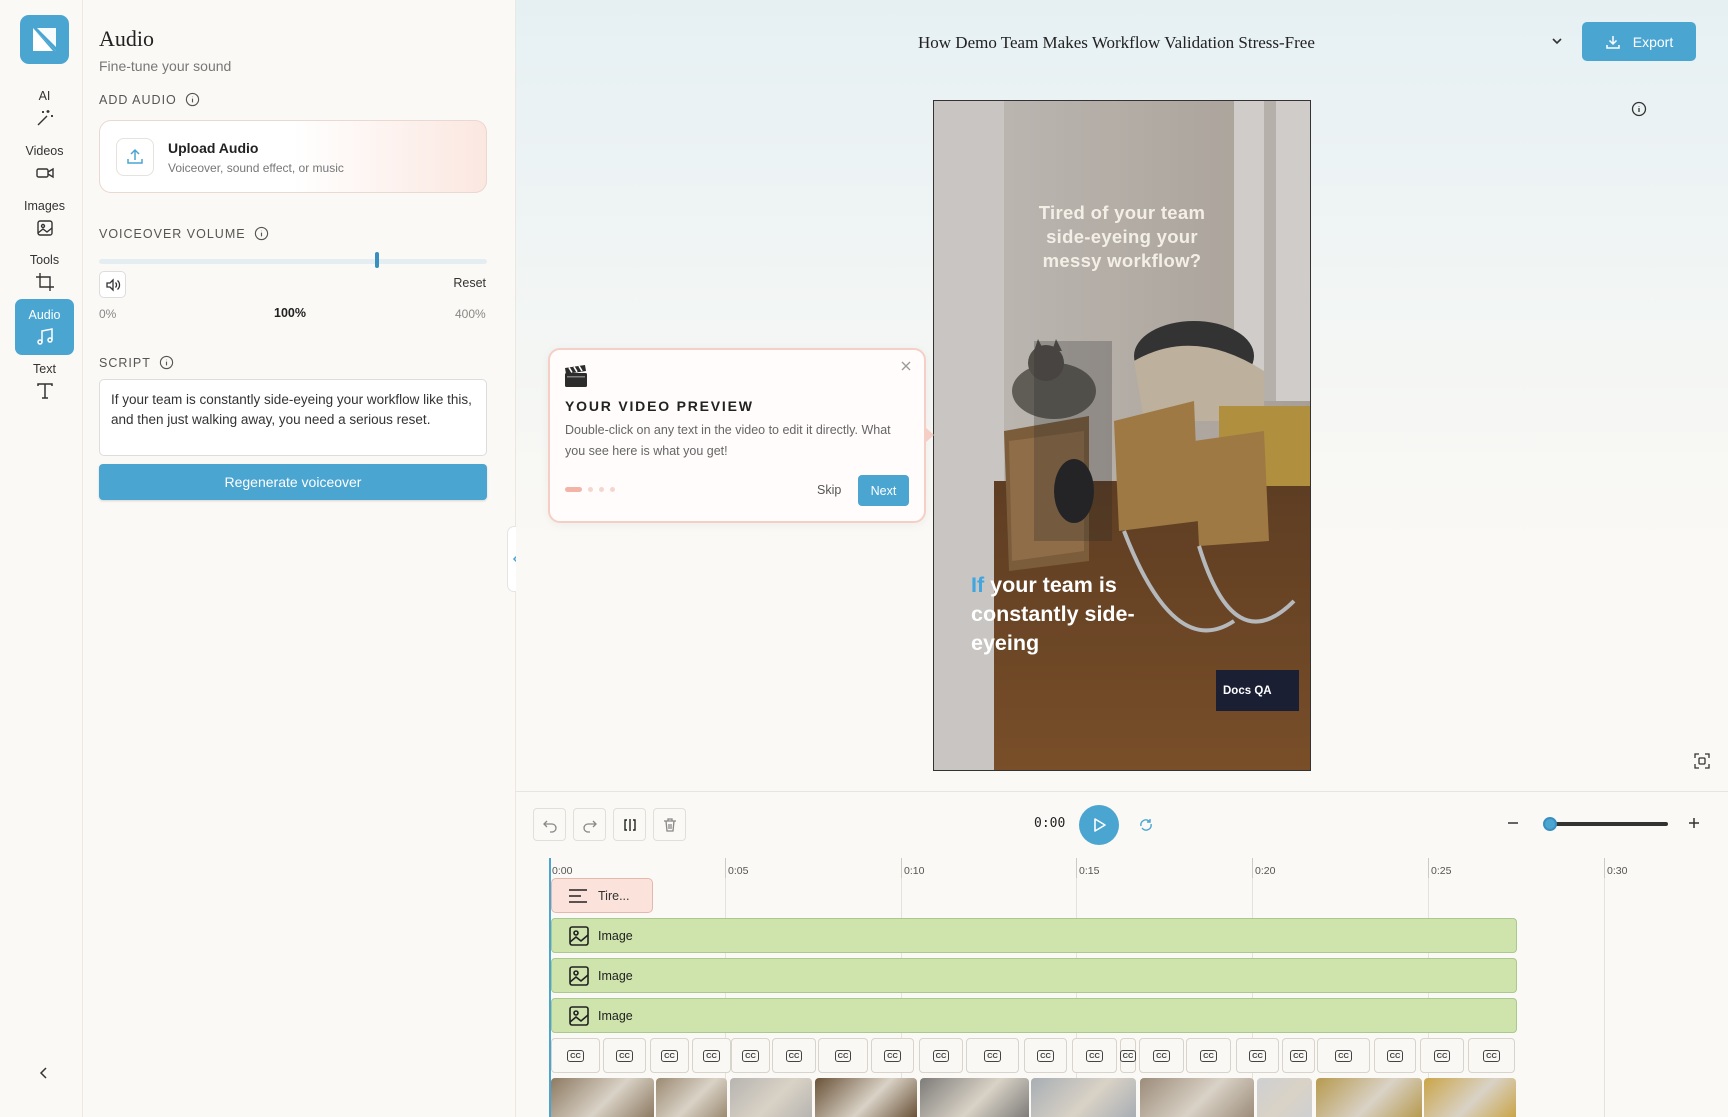 Image resolution: width=1728 pixels, height=1117 pixels. Describe the element at coordinates (1639, 41) in the screenshot. I see `export-button: Export` at that location.